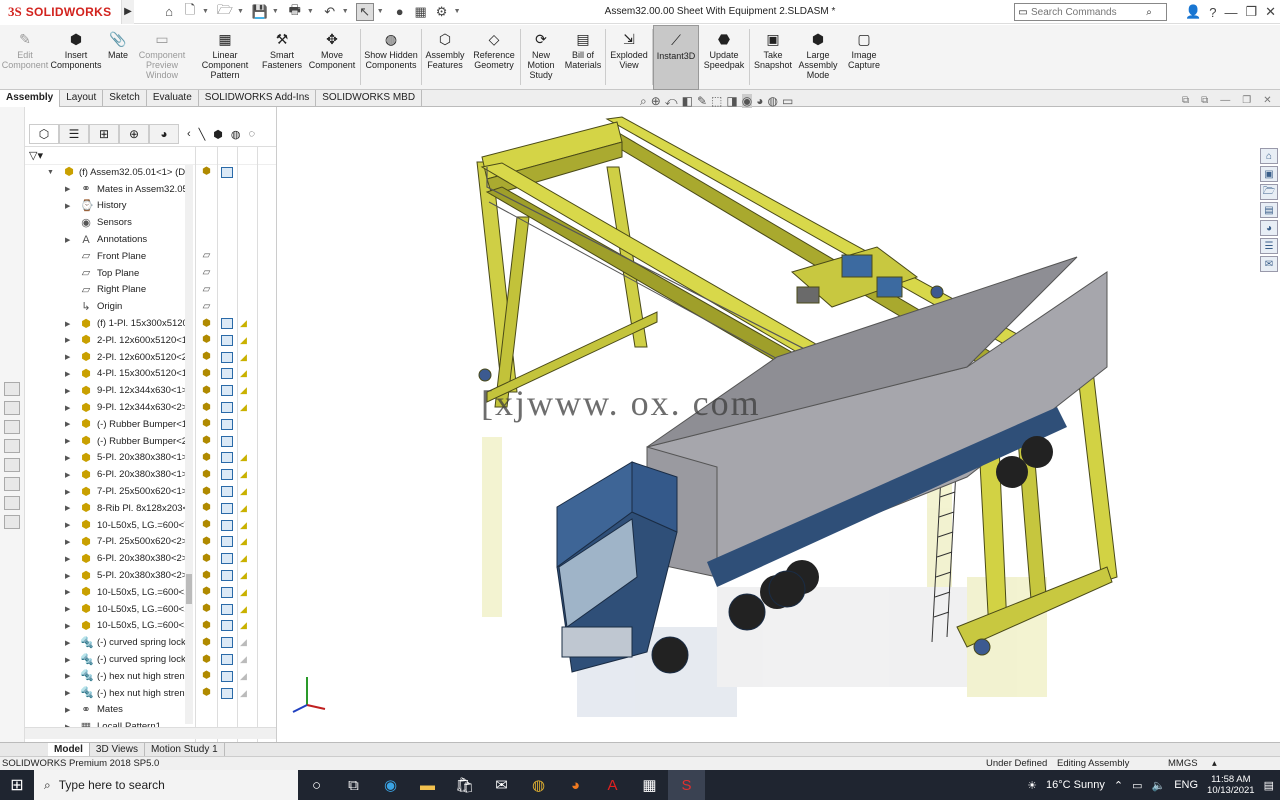  I want to click on filter-icon: ▽▾, so click(36, 155).